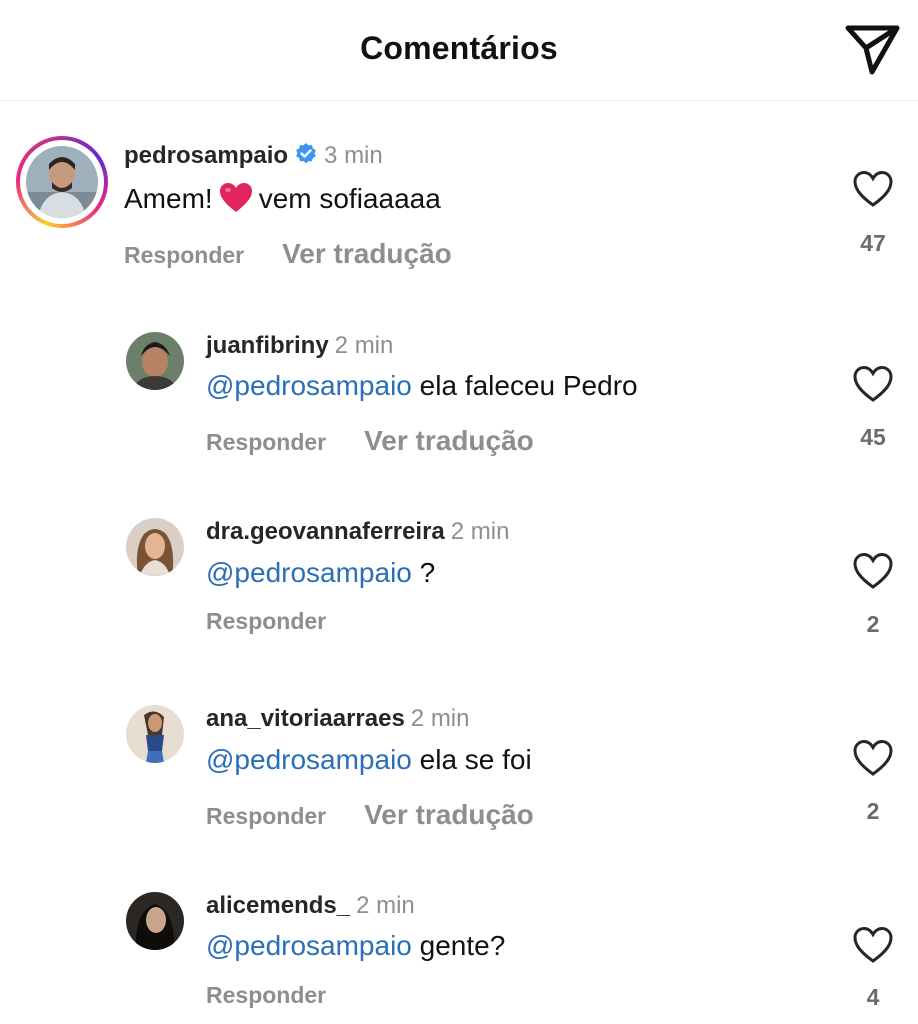 Image resolution: width=918 pixels, height=1024 pixels. Describe the element at coordinates (282, 201) in the screenshot. I see `comment-text: Amem! vem sofiaaaaa` at that location.